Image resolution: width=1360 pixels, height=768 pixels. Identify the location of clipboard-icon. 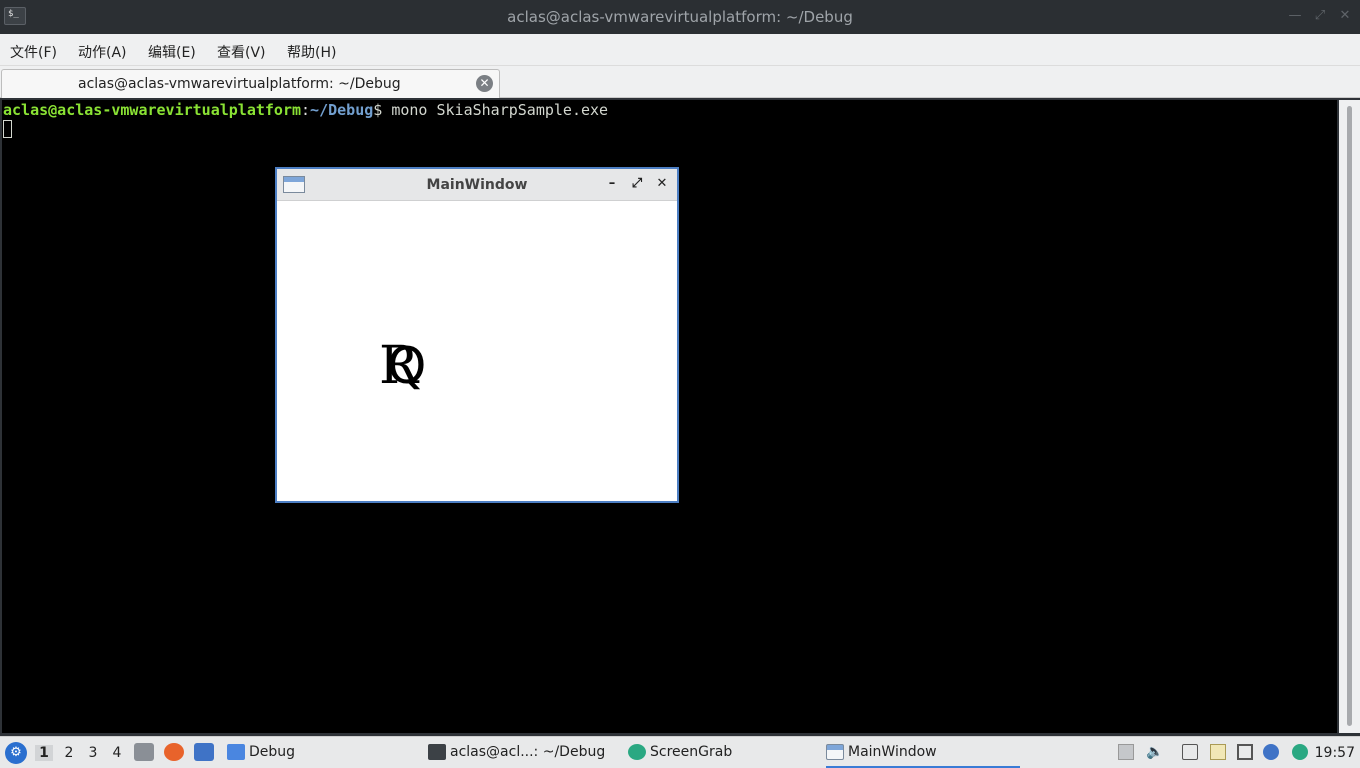
(1218, 752).